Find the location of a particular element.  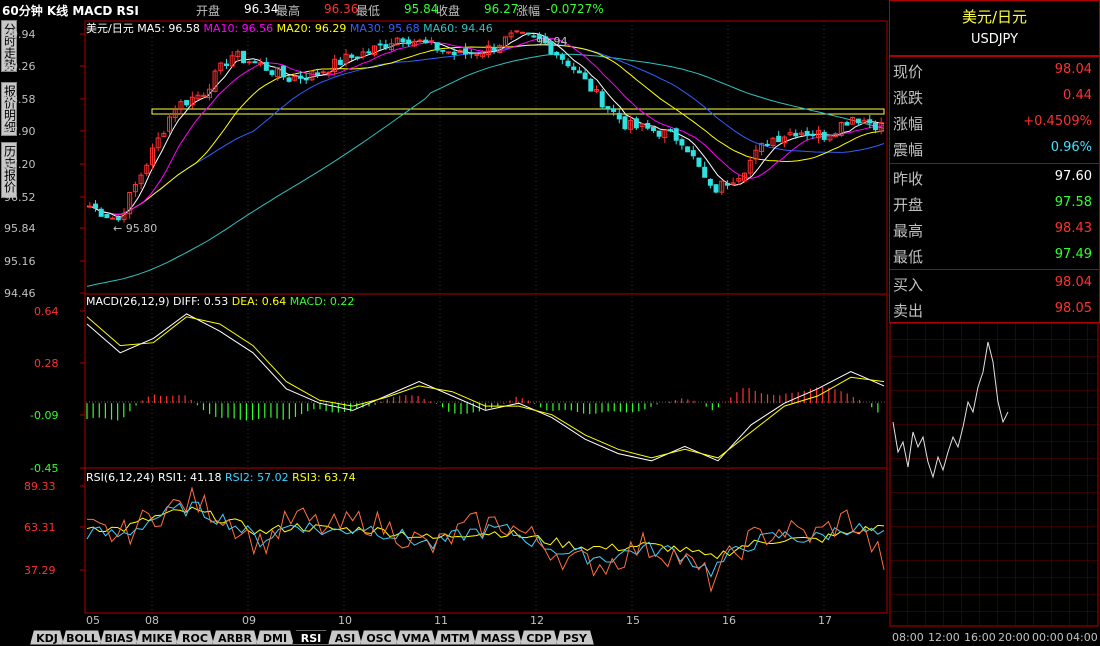

diff-label: DIFF: 0.53 is located at coordinates (201, 301).